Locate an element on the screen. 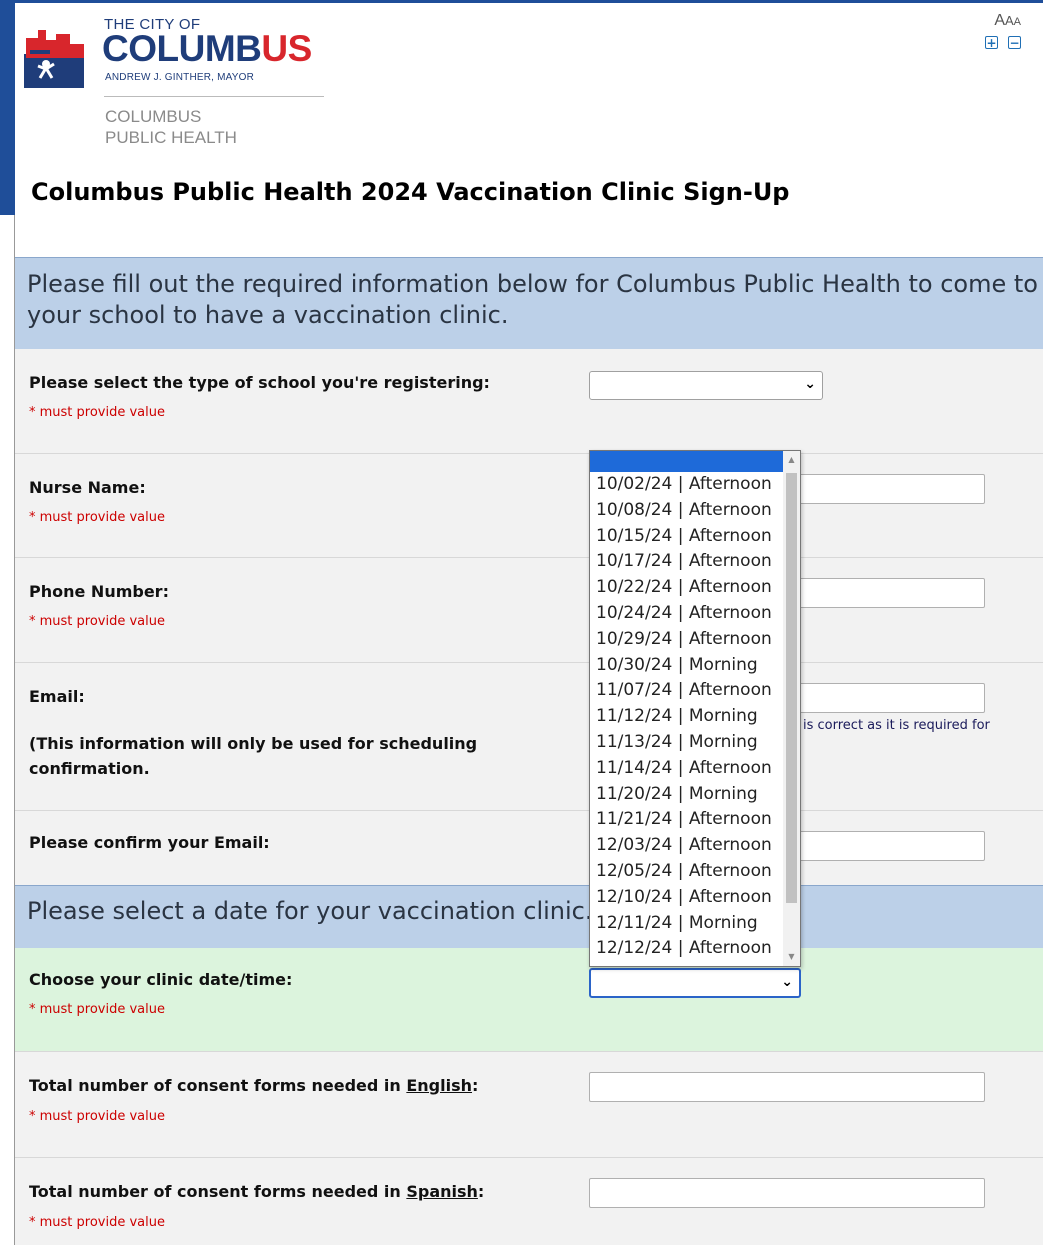 The image size is (1043, 1245). logo-mayor: ANDREW J. GINTHER, MAYOR is located at coordinates (180, 77).